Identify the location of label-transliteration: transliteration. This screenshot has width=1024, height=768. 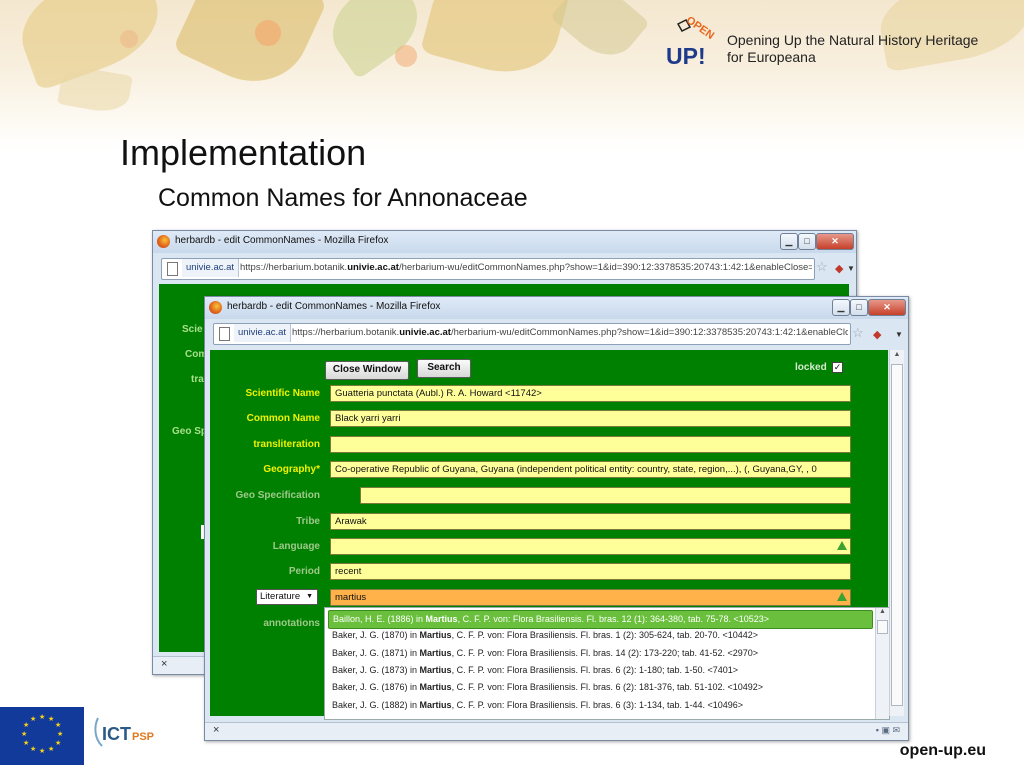
(286, 444).